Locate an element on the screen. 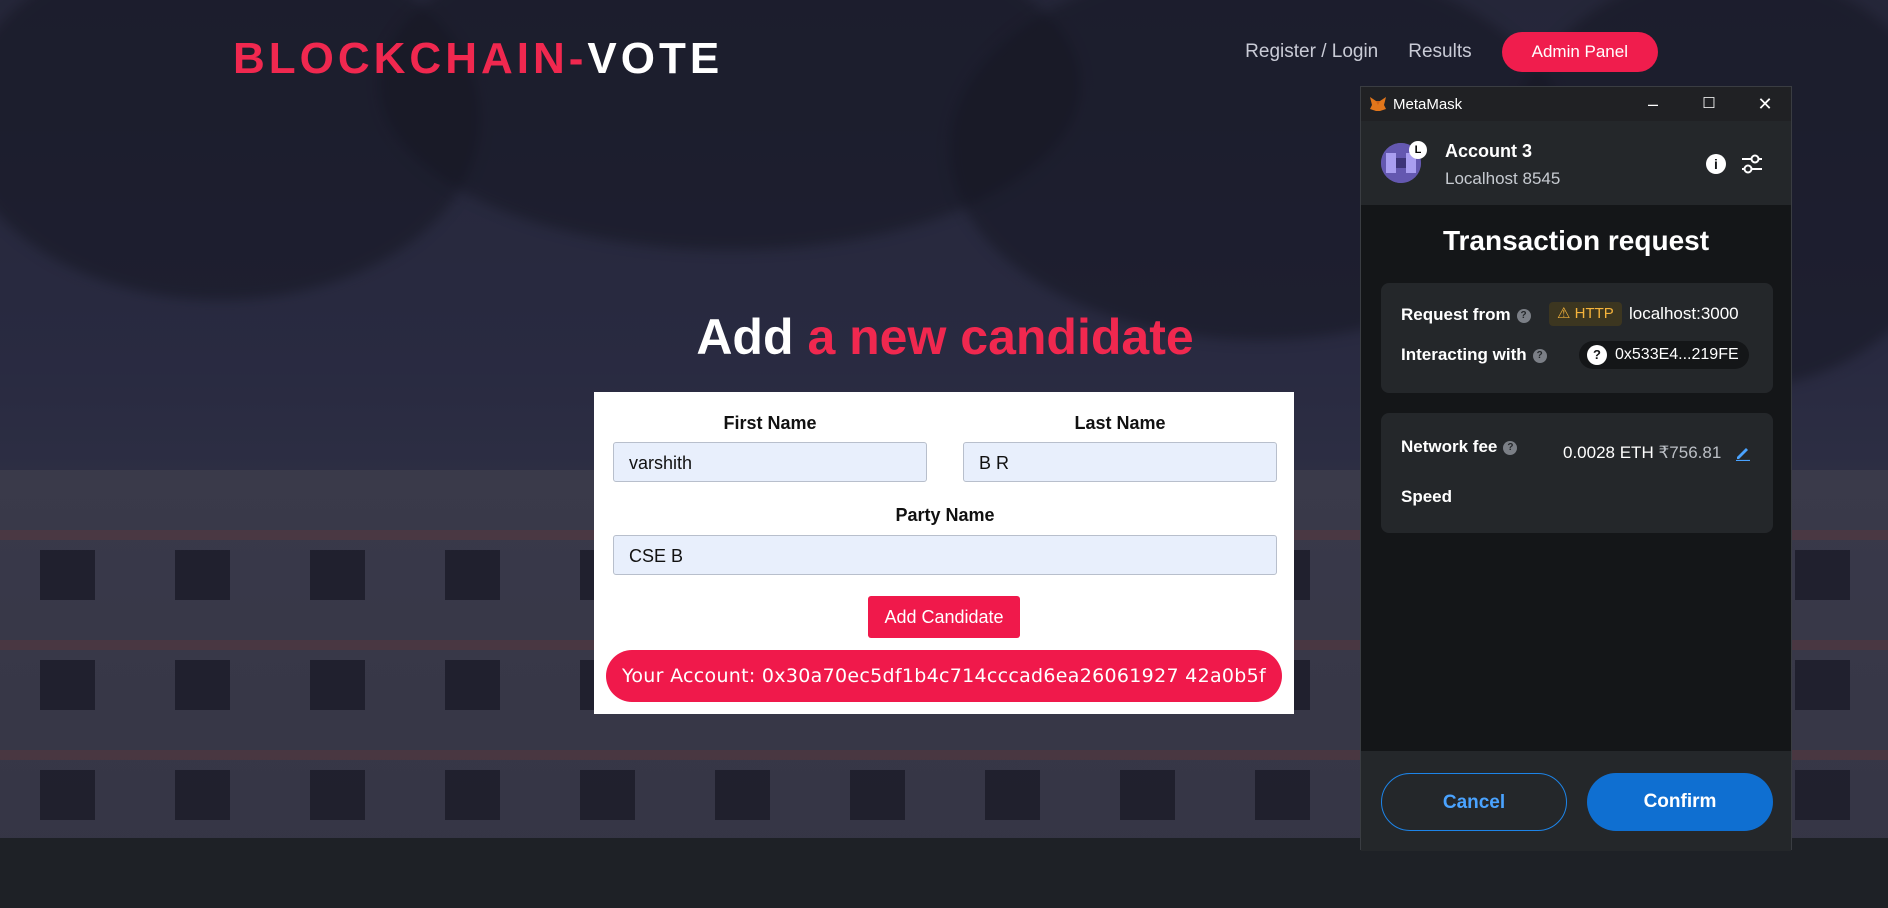  request-from-label: Request from is located at coordinates (1456, 314).